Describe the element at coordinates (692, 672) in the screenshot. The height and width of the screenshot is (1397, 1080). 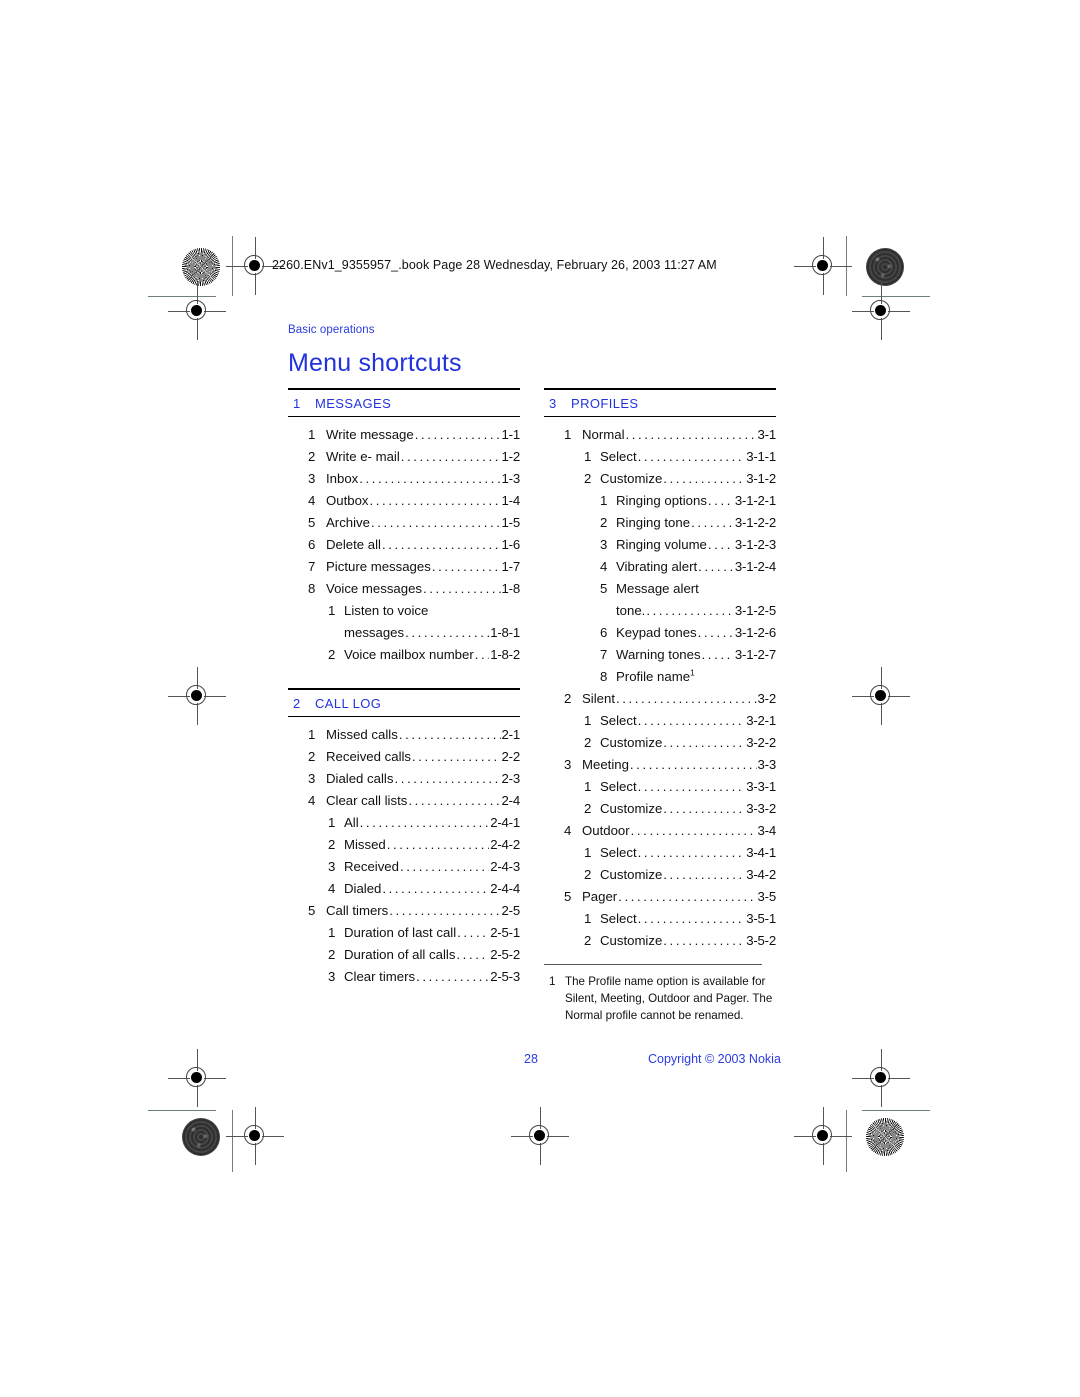
I see `footnote-reference: 1` at that location.